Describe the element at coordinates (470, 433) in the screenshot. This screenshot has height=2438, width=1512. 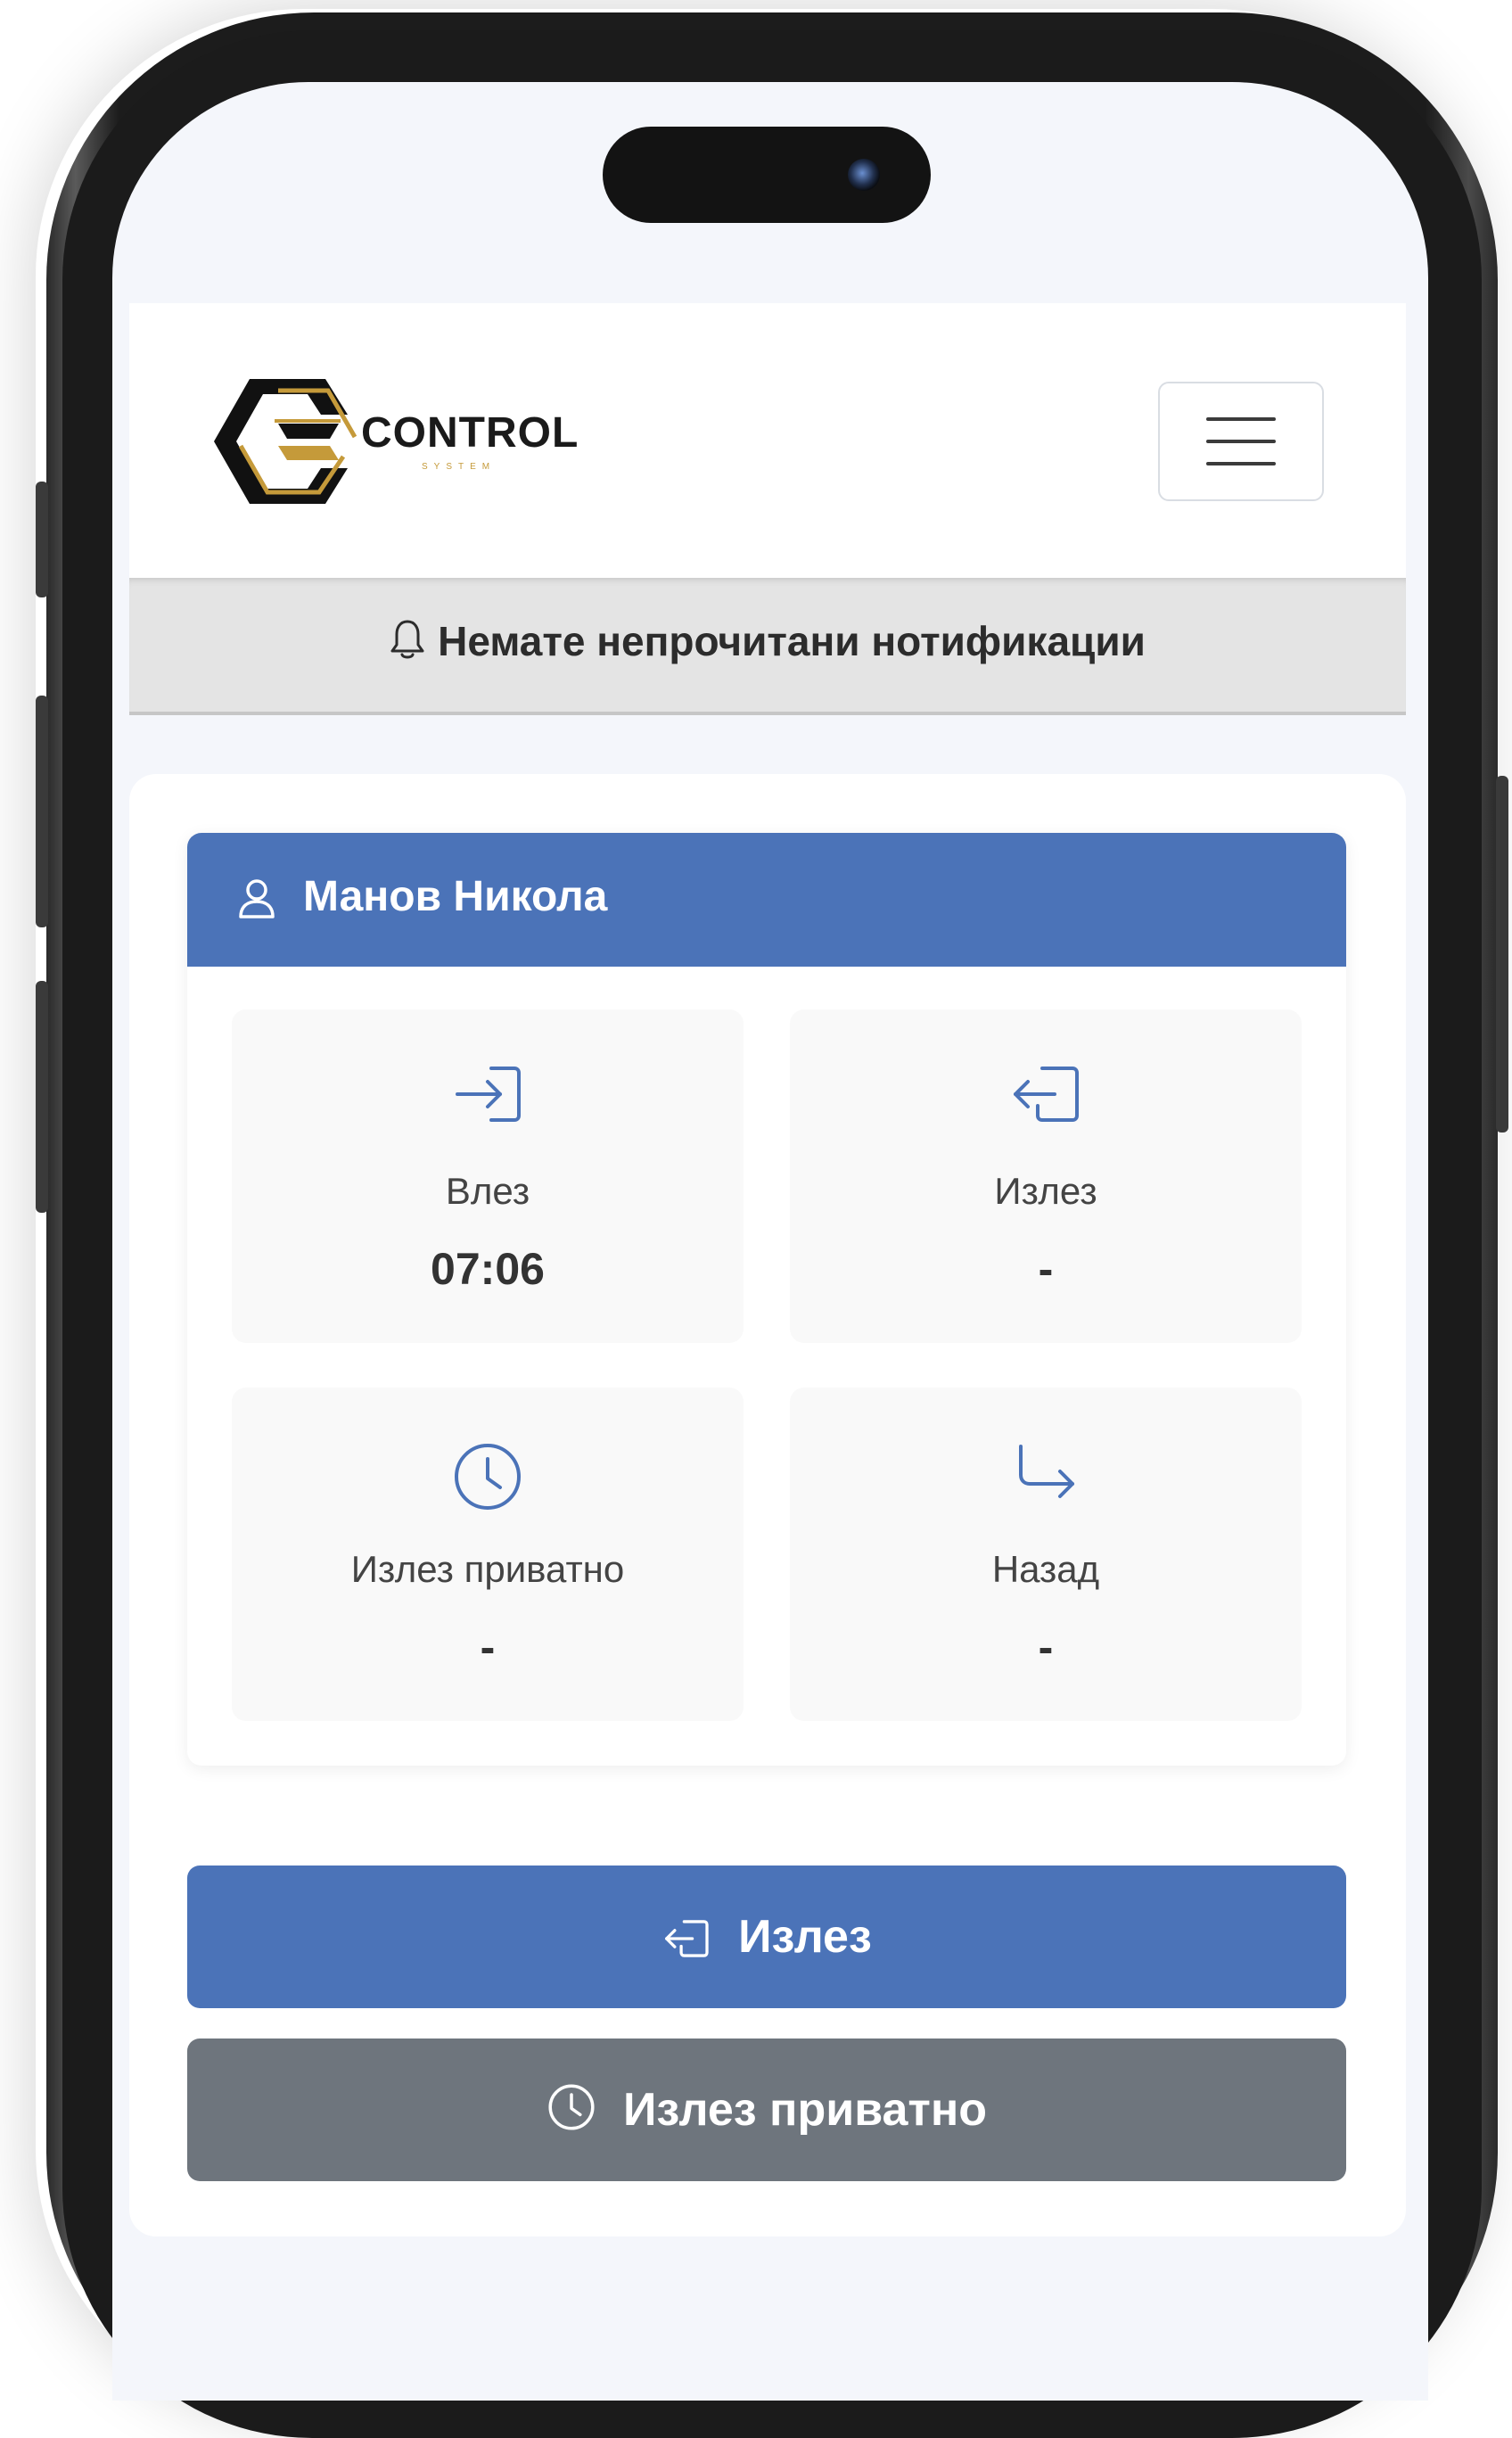
I see `logo-title: CONTROL` at that location.